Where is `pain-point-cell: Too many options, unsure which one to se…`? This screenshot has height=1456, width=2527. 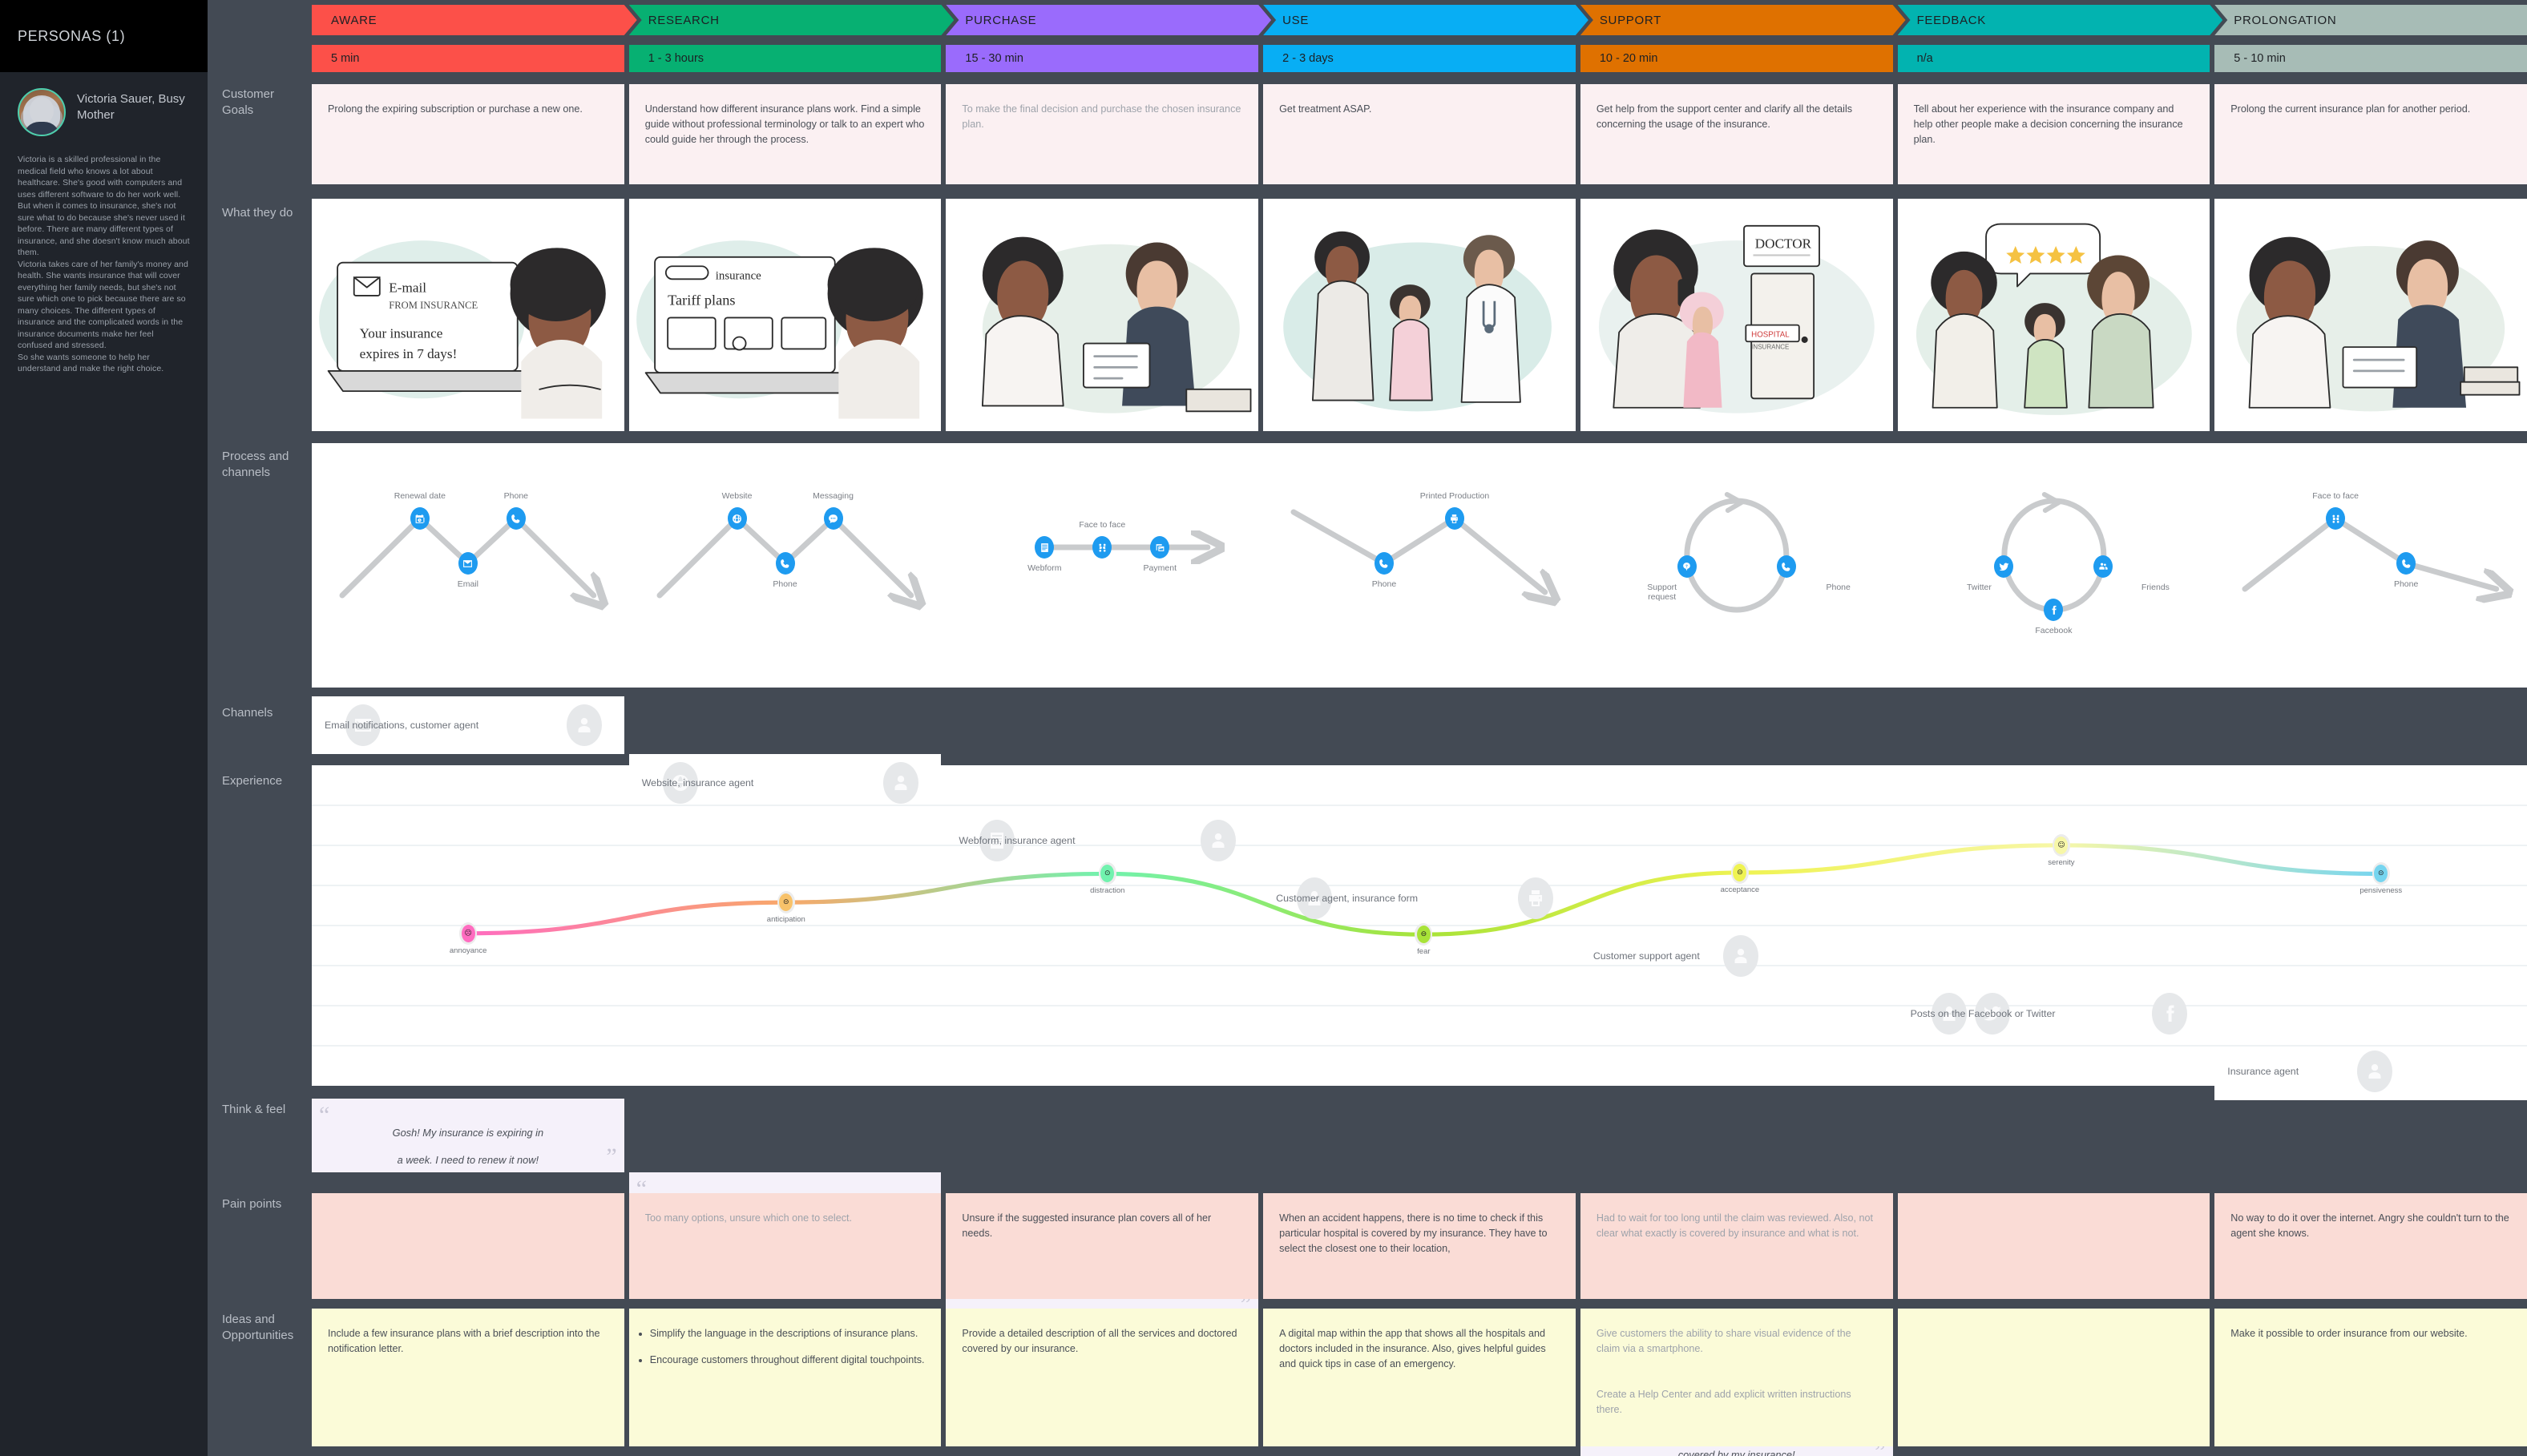
pain-point-cell: Too many options, unsure which one to se… is located at coordinates (785, 1246).